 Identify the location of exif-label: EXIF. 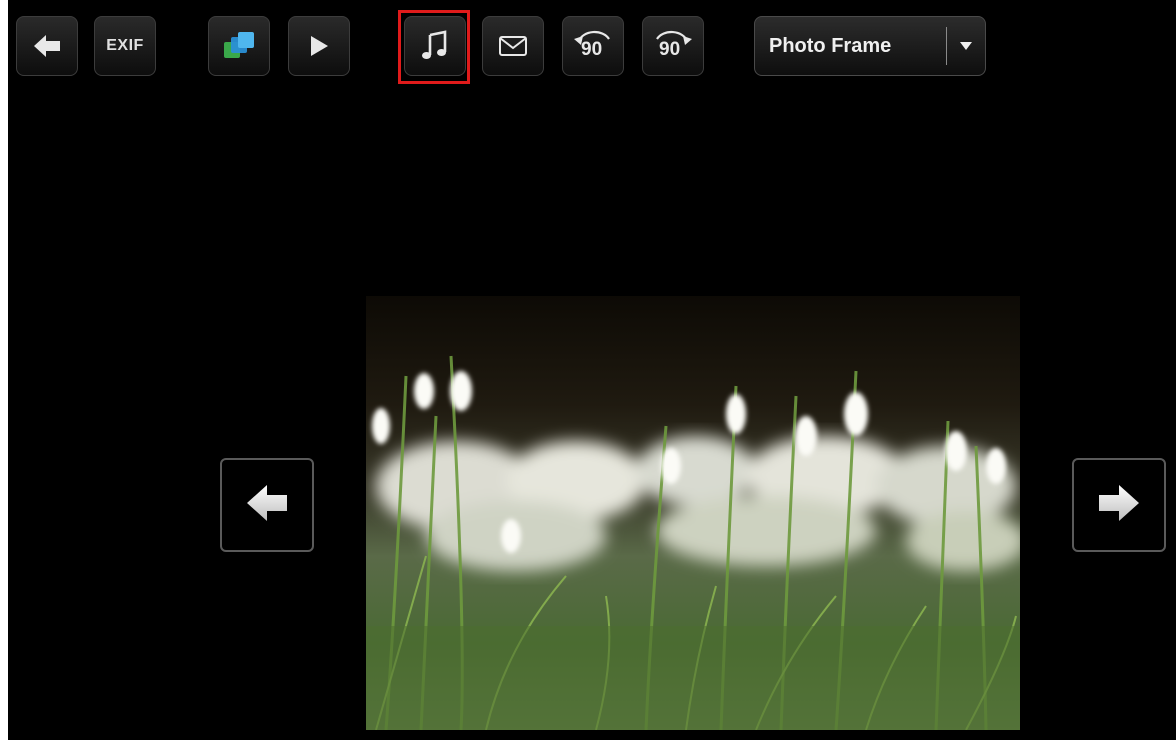
(125, 45).